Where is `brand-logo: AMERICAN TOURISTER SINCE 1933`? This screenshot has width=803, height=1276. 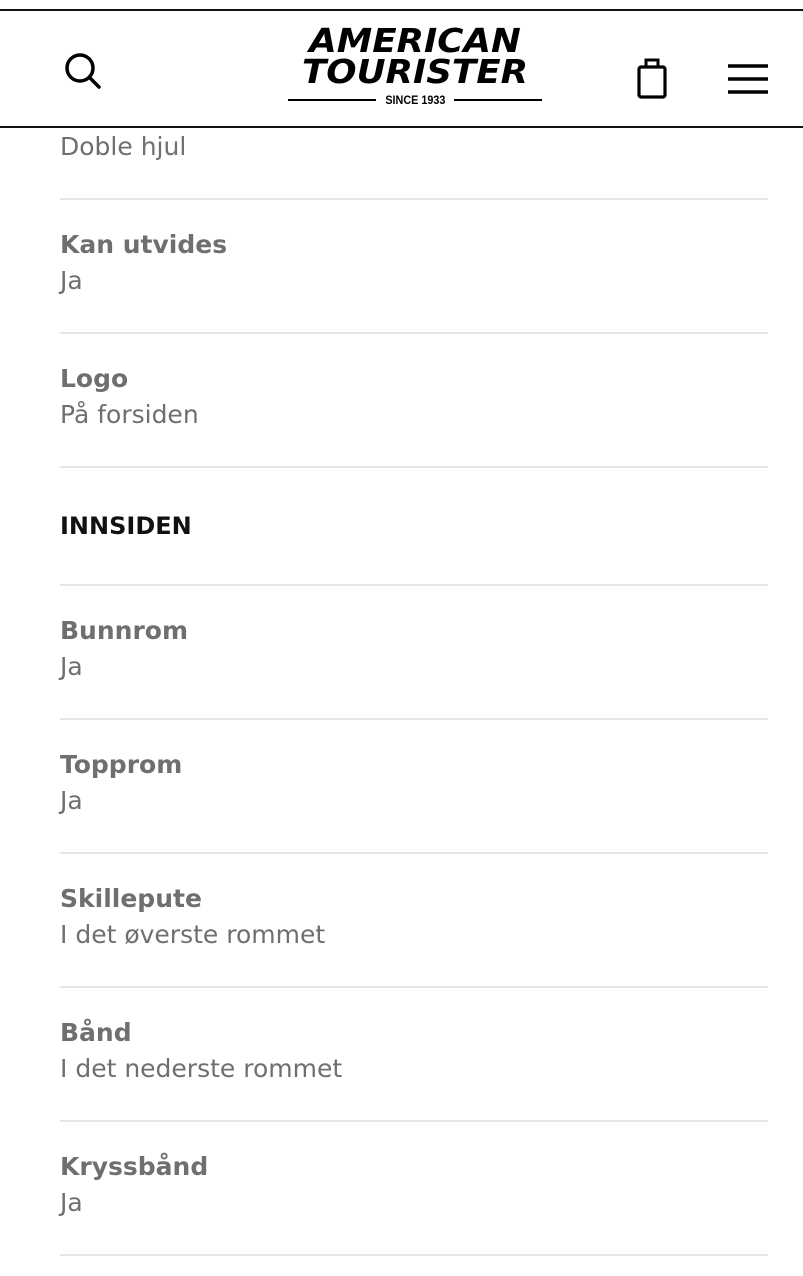
brand-logo: AMERICAN TOURISTER SINCE 1933 is located at coordinates (415, 67).